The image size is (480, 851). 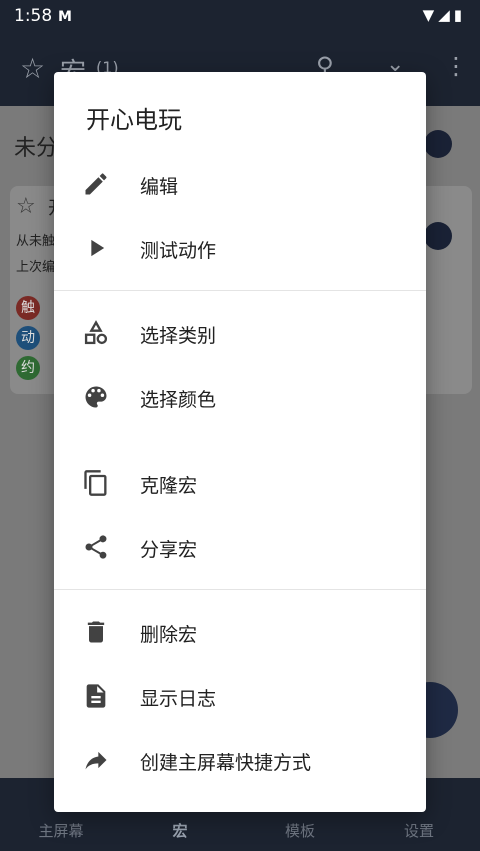 What do you see at coordinates (28, 338) in the screenshot?
I see `action-badge: 动` at bounding box center [28, 338].